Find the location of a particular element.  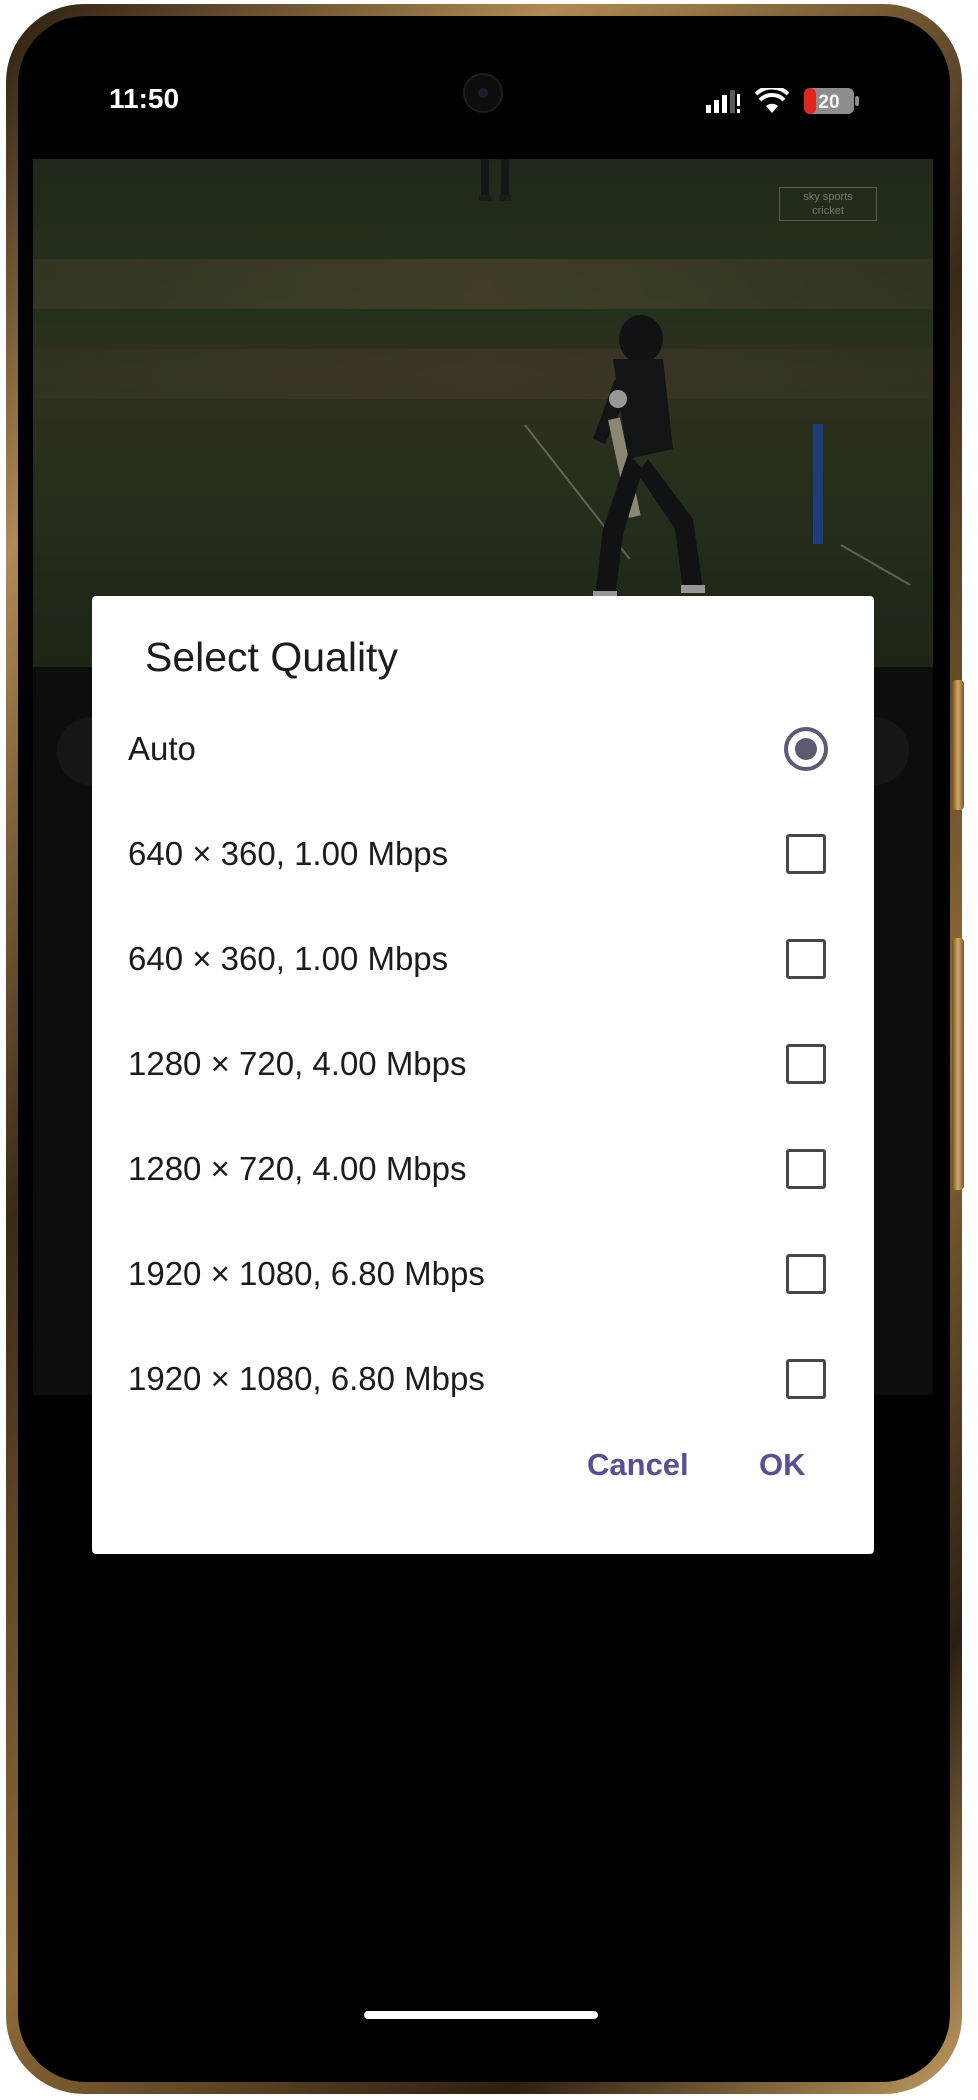

status-bar: 11:50 20 is located at coordinates (483, 104).